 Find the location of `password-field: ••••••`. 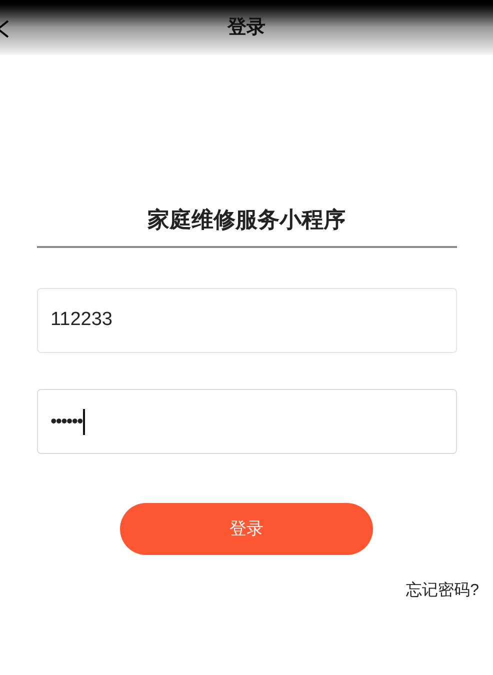

password-field: •••••• is located at coordinates (246, 421).